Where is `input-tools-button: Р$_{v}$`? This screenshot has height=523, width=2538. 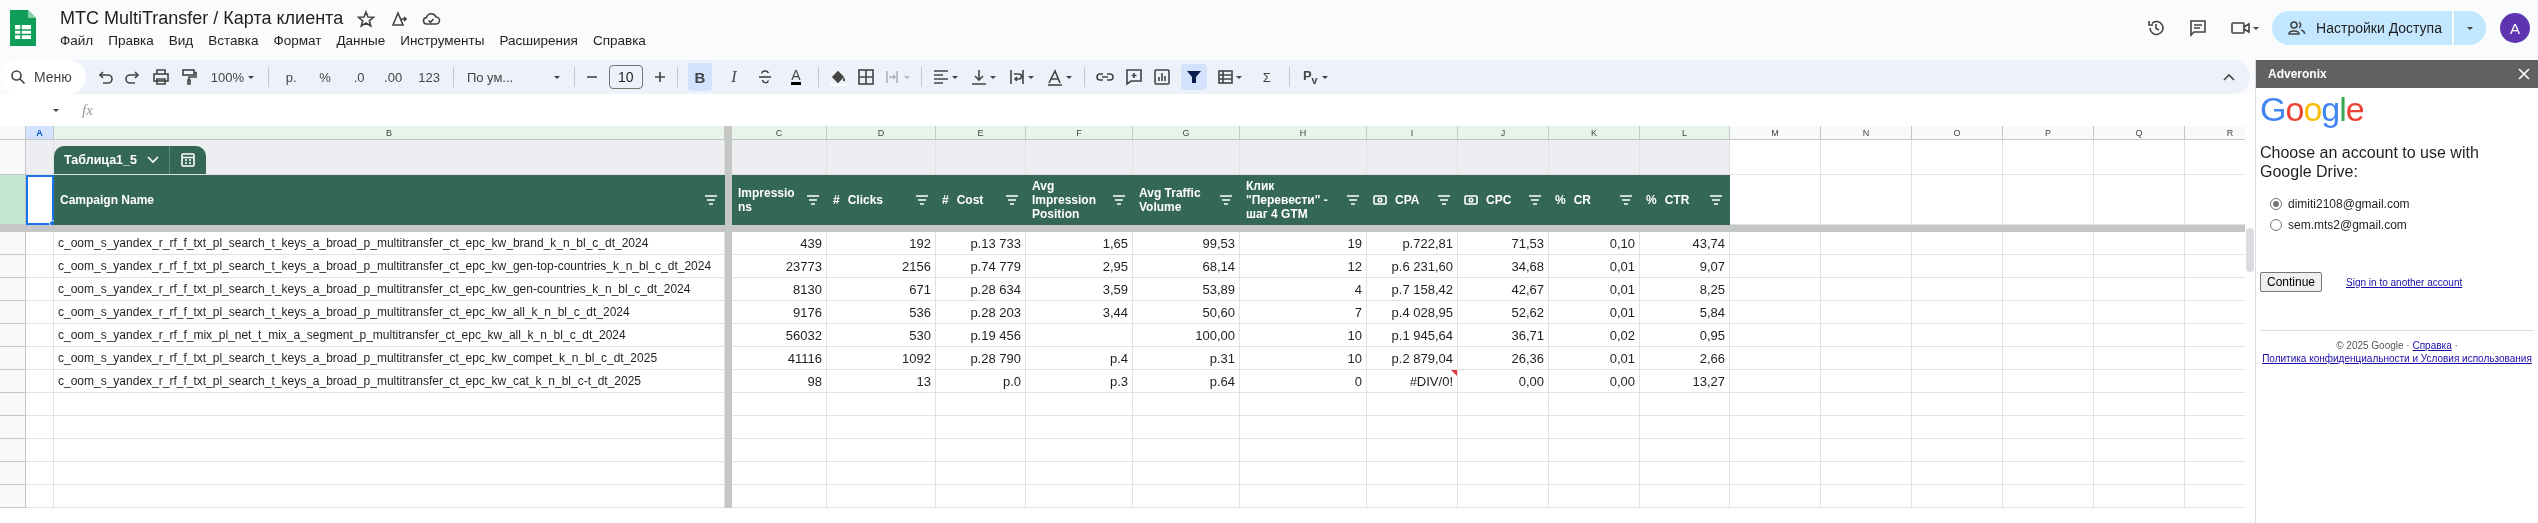 input-tools-button: Р$_{v}$ is located at coordinates (1315, 77).